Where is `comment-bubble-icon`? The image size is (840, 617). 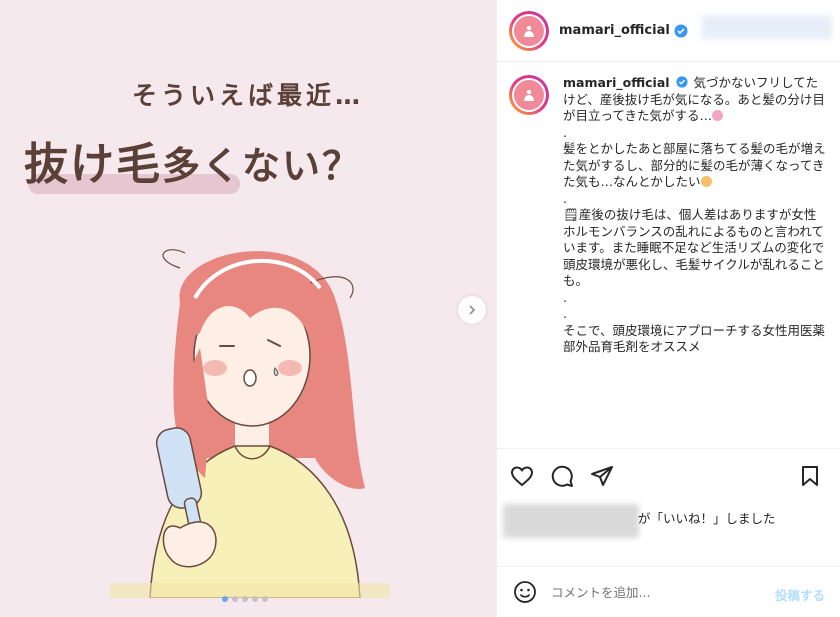
comment-bubble-icon is located at coordinates (562, 476).